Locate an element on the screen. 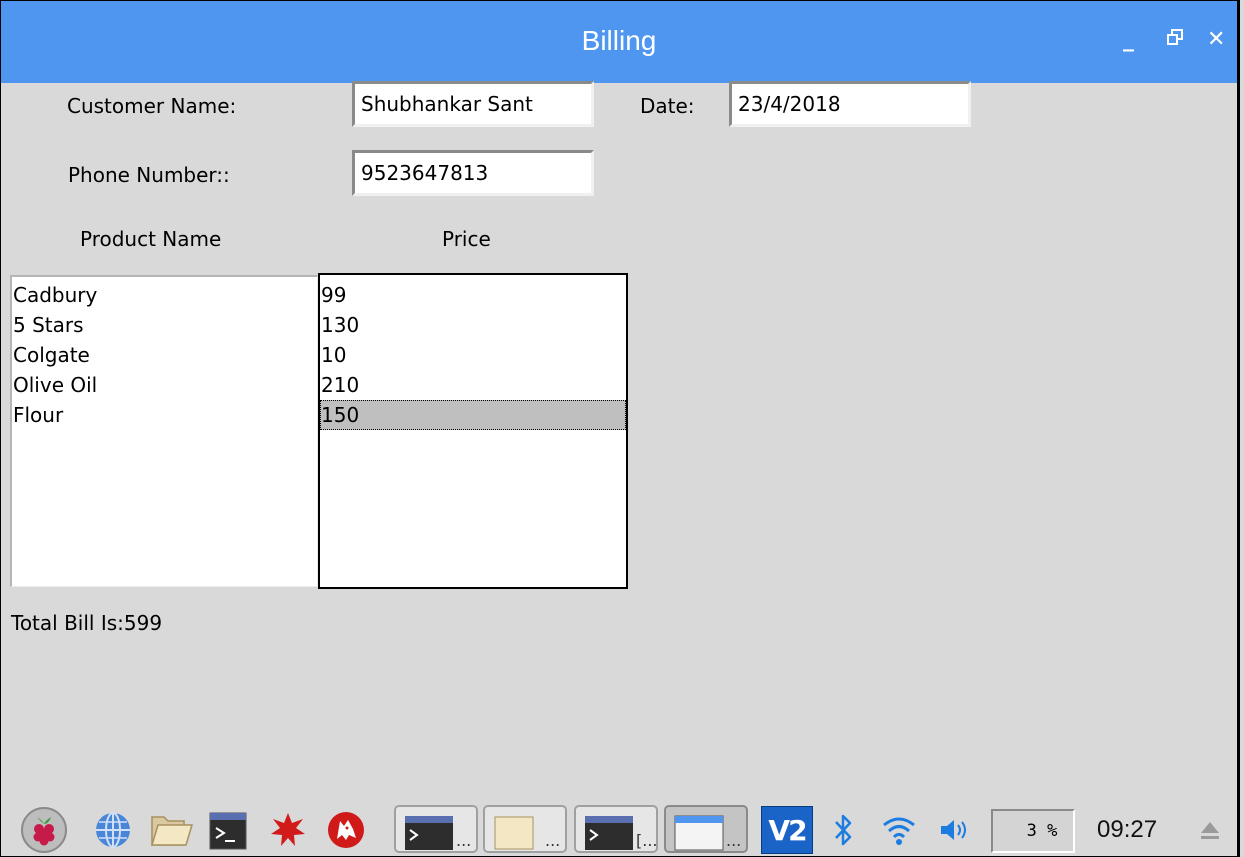 This screenshot has width=1244, height=857. date-field: 23/4/2018 is located at coordinates (850, 104).